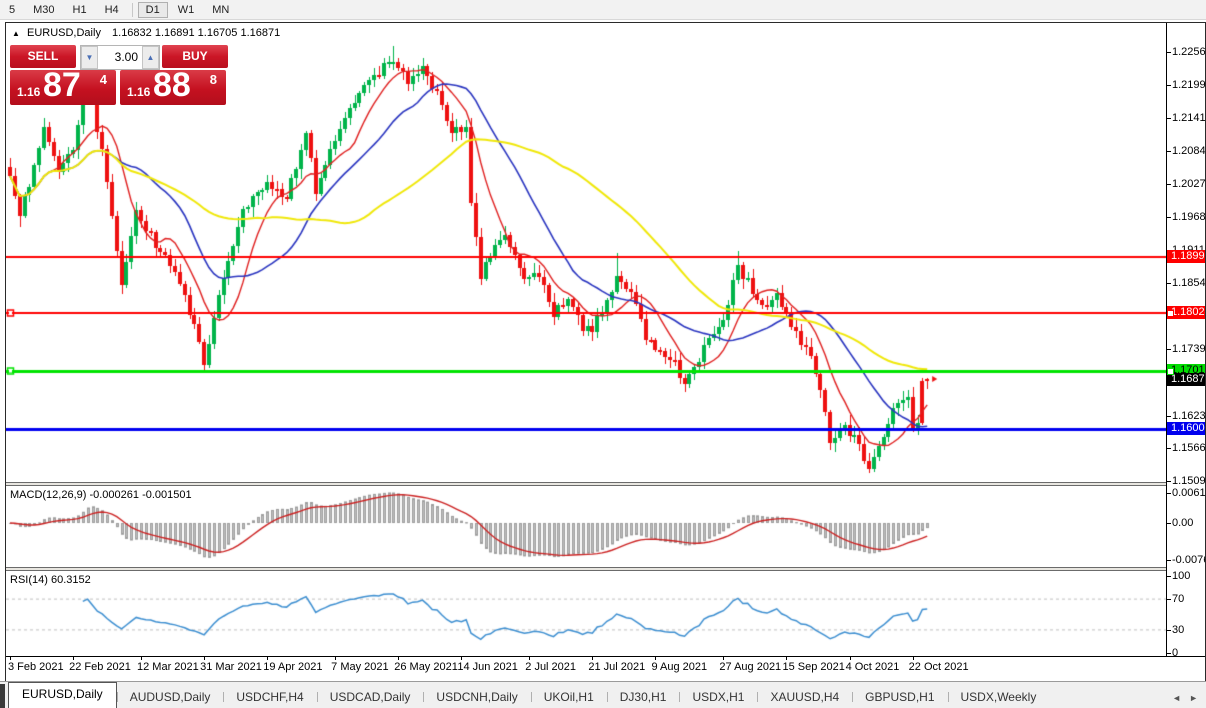 This screenshot has width=1206, height=708. Describe the element at coordinates (938, 667) in the screenshot. I see `time-tick-label: 22 Oct 2021` at that location.